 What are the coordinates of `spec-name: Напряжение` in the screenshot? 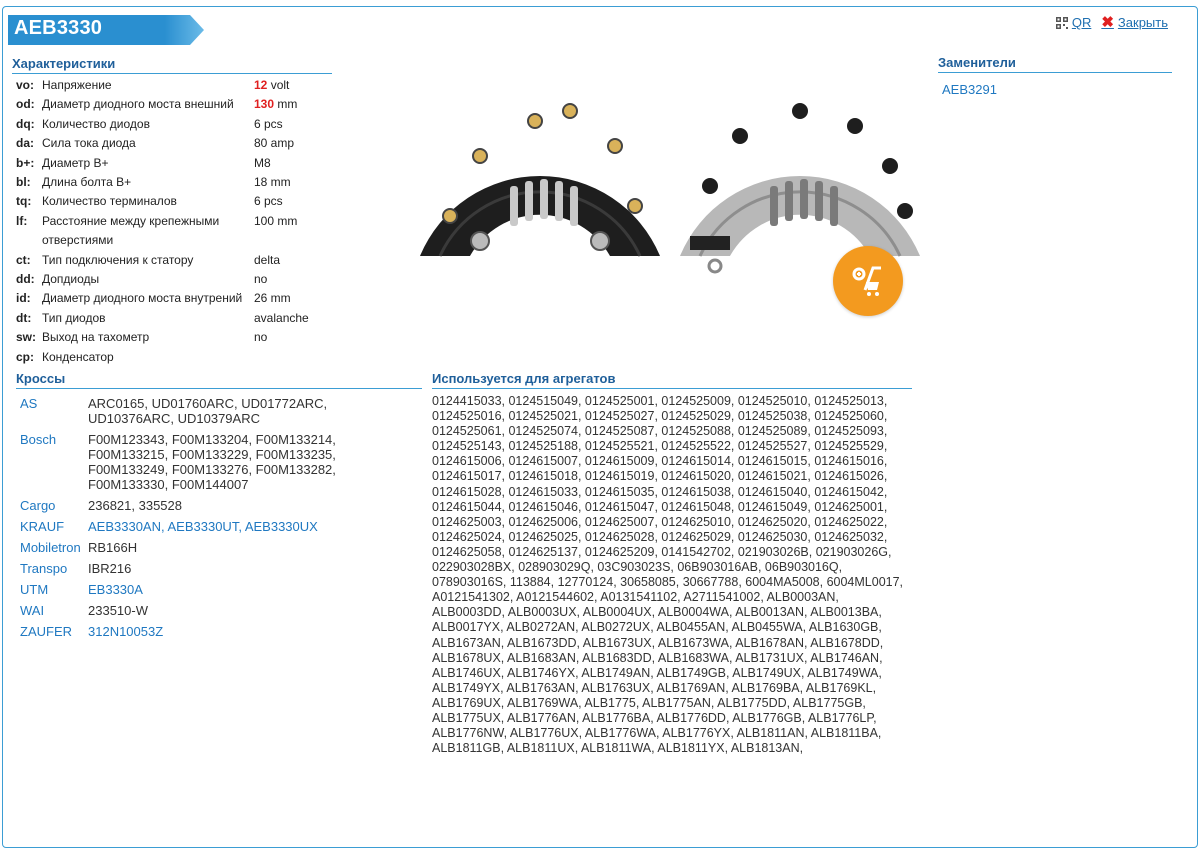 It's located at (77, 85).